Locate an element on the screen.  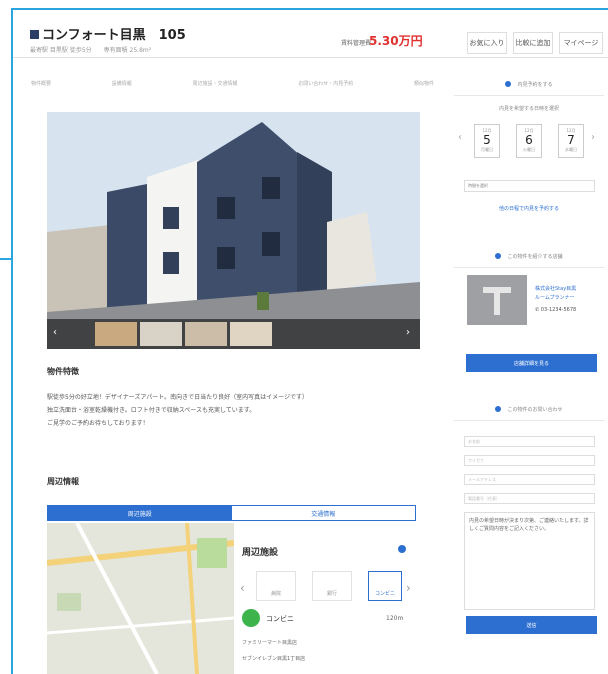
prev-photo-icon: ‹ is located at coordinates (57, 334).